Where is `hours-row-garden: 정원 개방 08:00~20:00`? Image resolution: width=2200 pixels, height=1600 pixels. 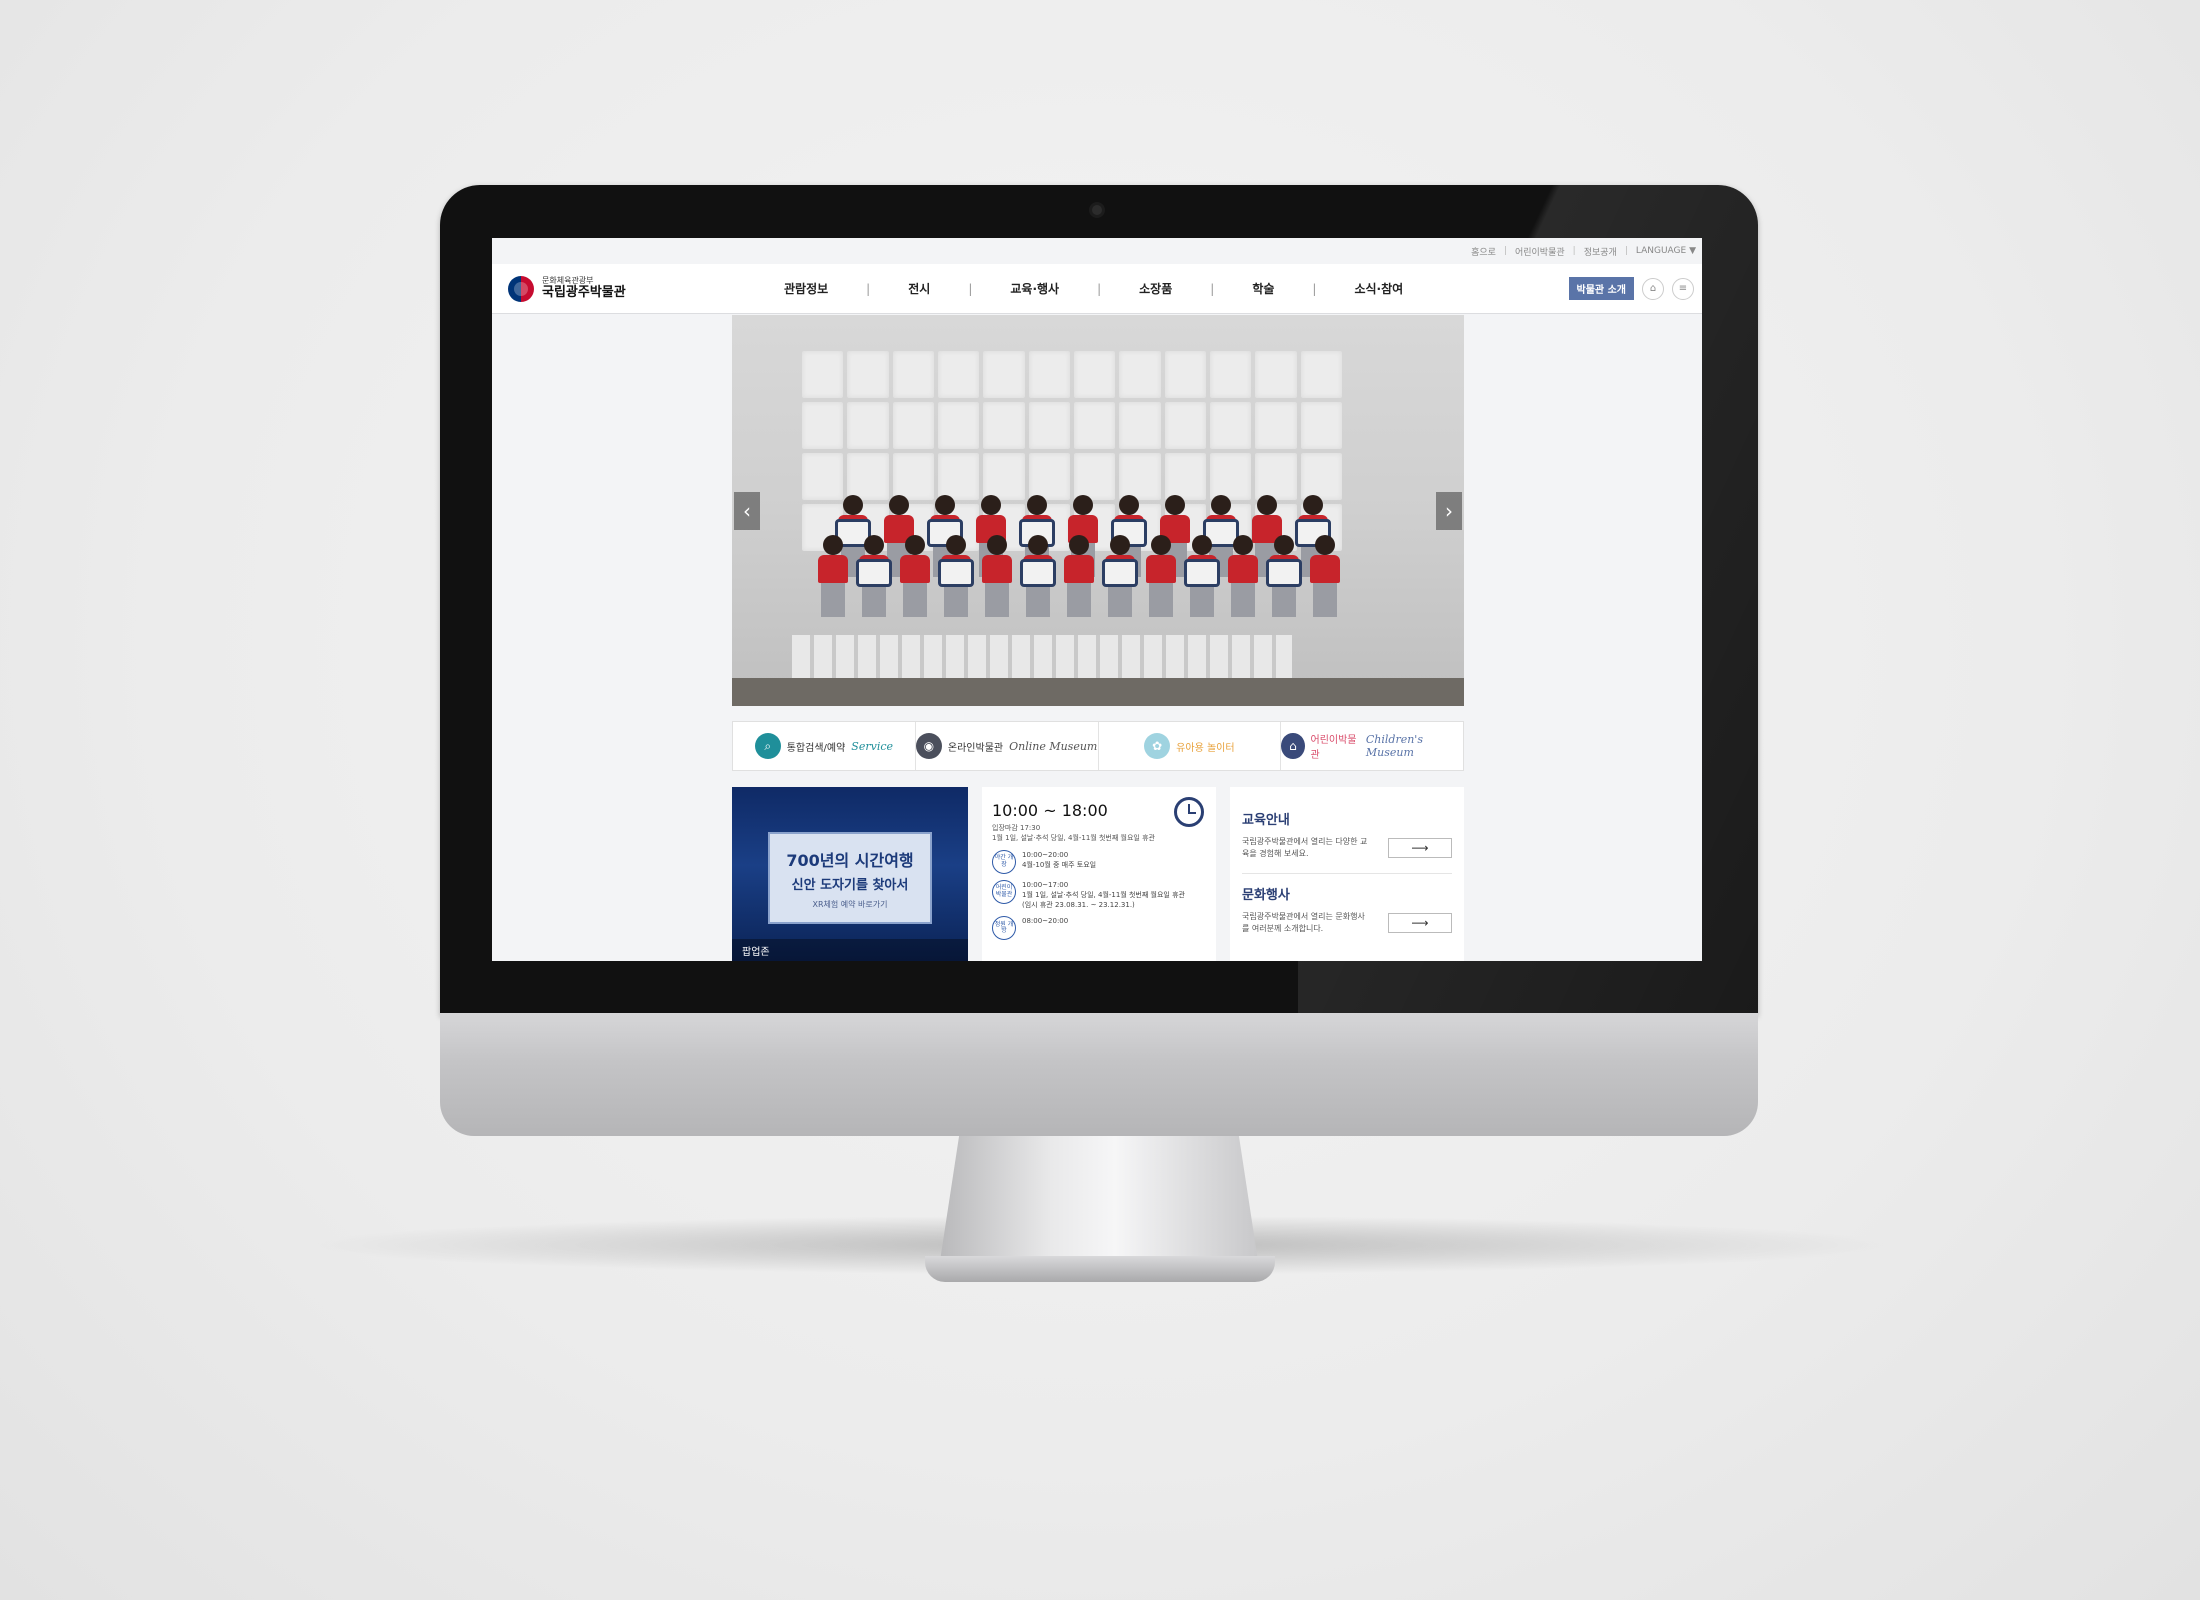 hours-row-garden: 정원 개방 08:00~20:00 is located at coordinates (1099, 928).